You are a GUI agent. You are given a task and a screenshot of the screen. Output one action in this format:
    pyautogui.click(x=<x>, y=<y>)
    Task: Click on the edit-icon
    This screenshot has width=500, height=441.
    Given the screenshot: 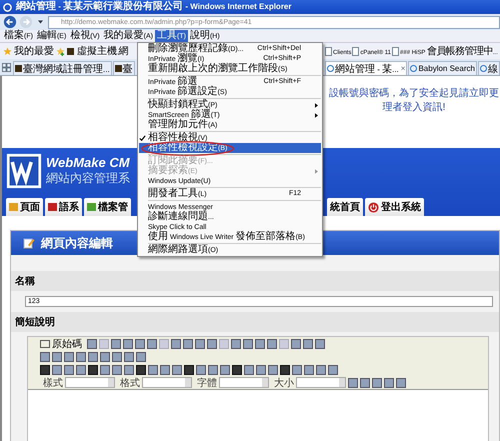 What is the action you would take?
    pyautogui.click(x=29, y=243)
    